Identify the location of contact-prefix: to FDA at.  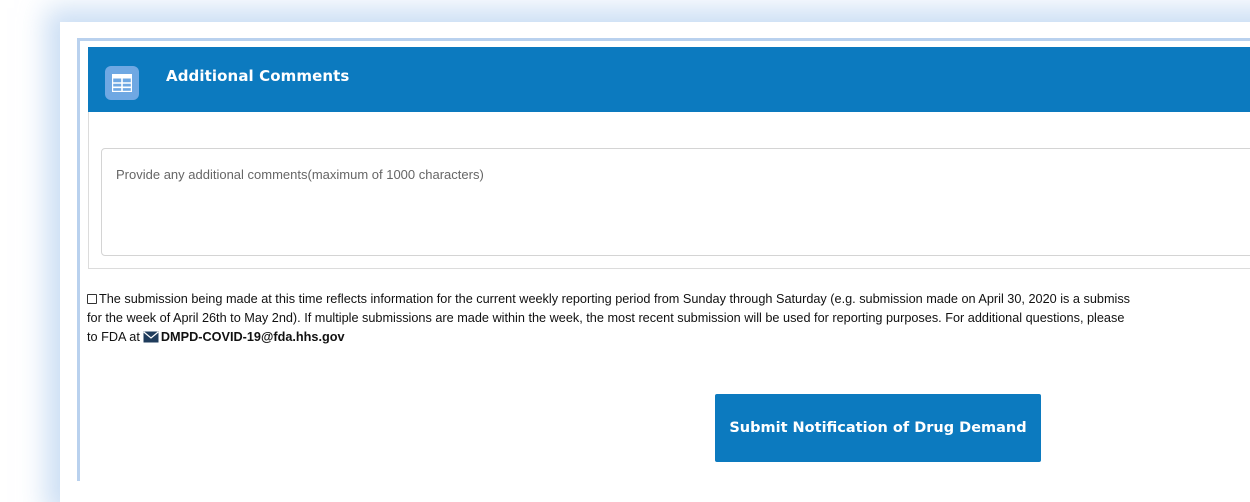
(113, 337).